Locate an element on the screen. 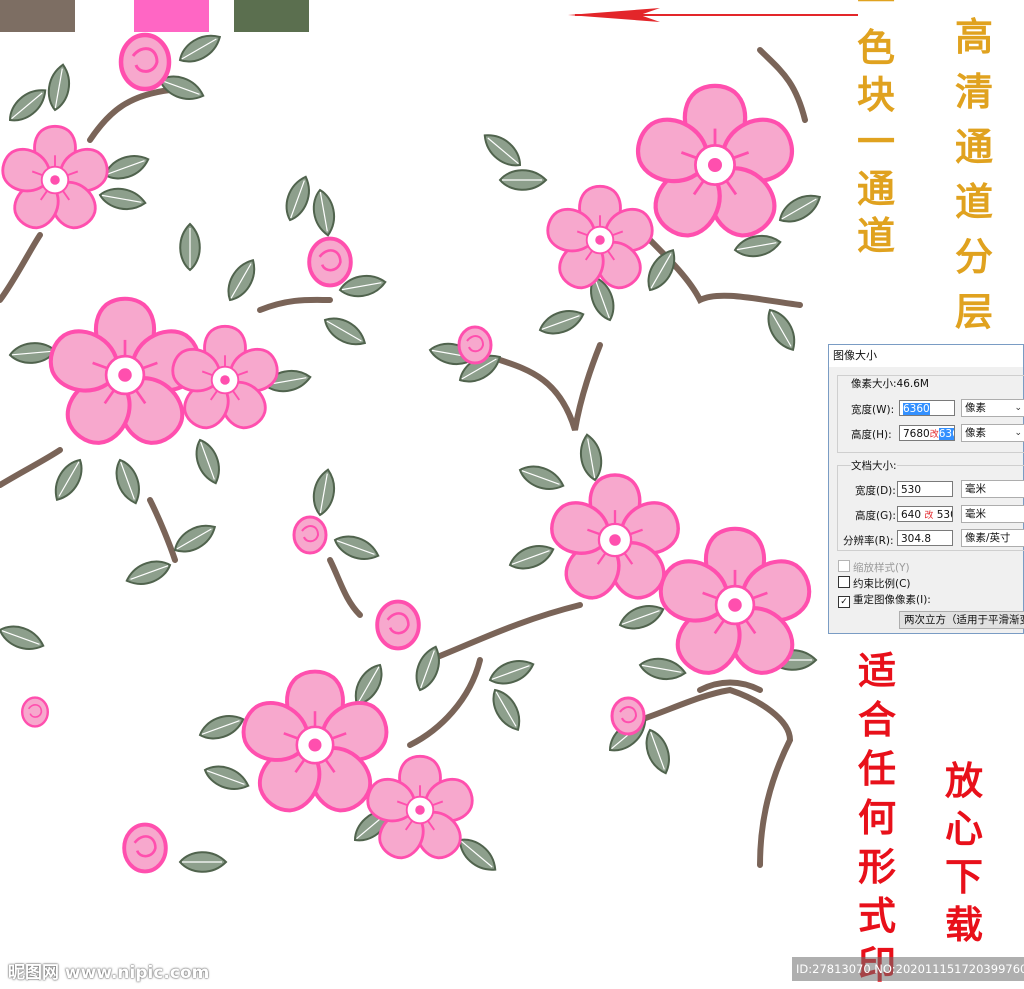  resolution-value: 304.8 is located at coordinates (916, 539).